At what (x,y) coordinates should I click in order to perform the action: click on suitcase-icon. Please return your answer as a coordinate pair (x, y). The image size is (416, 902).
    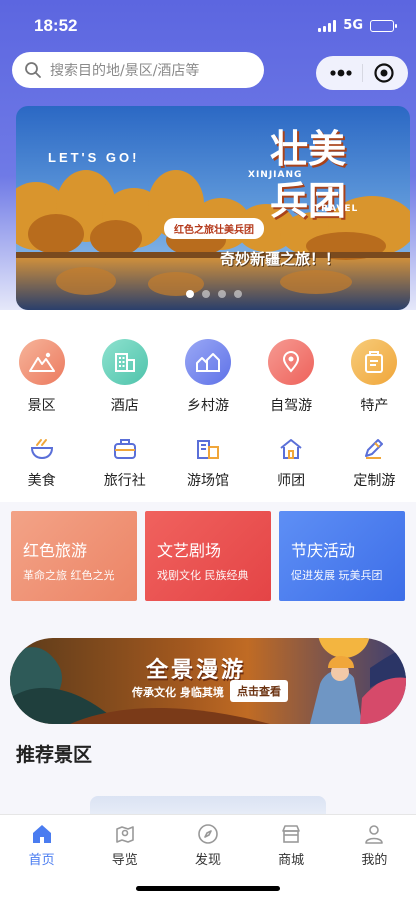
    Looking at the image, I should click on (125, 449).